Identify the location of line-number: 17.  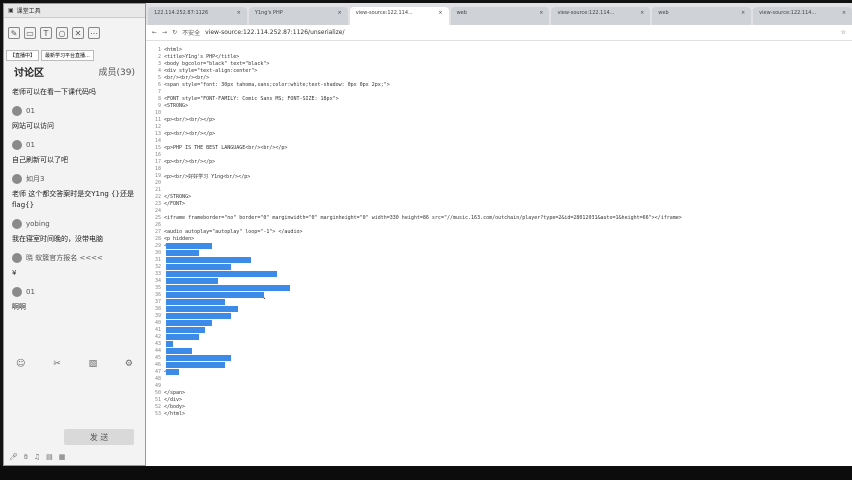
(157, 162).